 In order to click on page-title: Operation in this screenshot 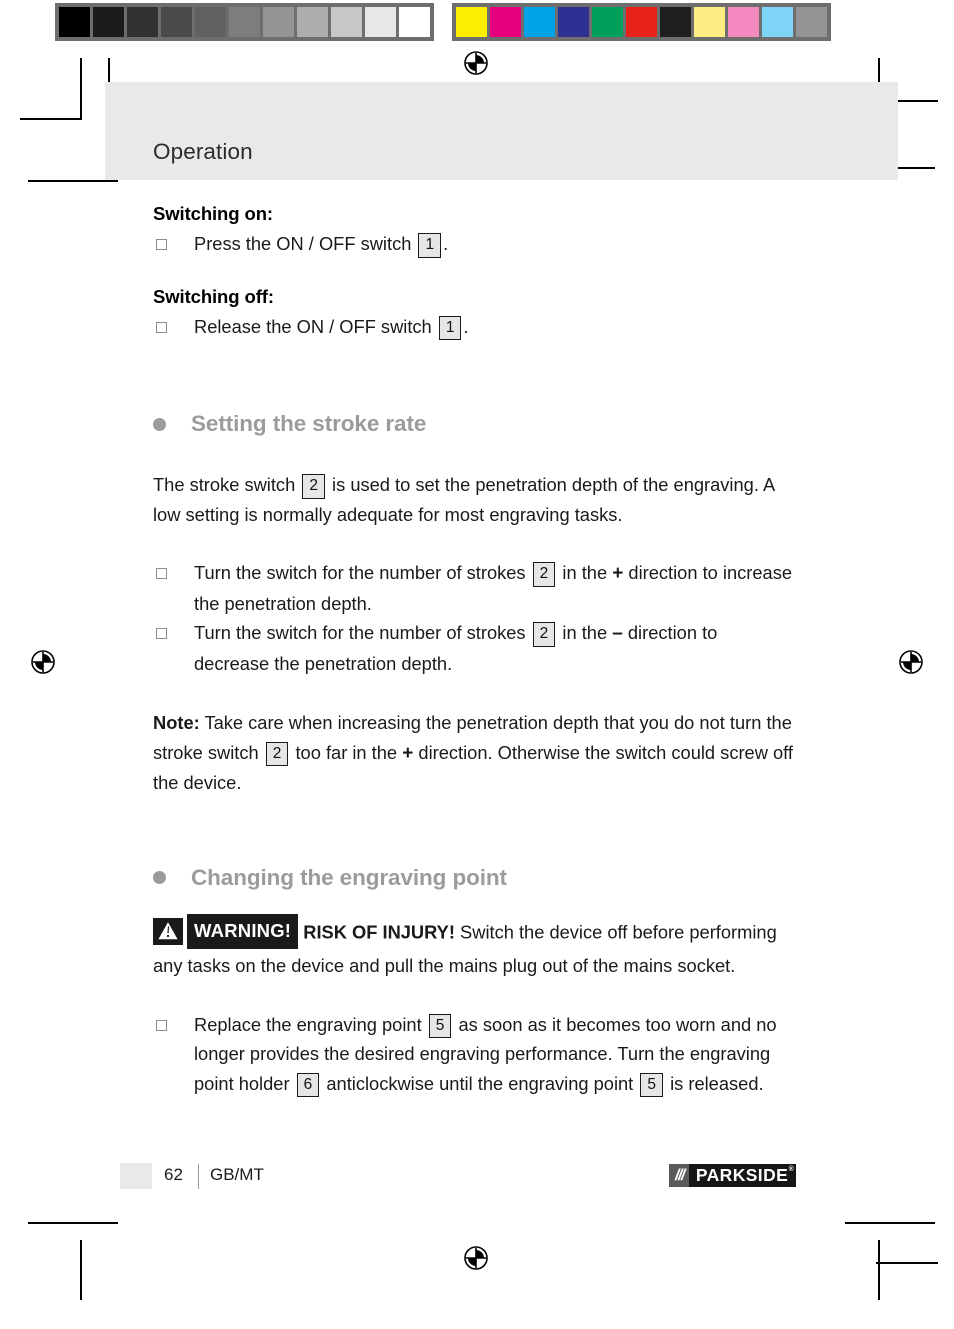, I will do `click(203, 151)`.